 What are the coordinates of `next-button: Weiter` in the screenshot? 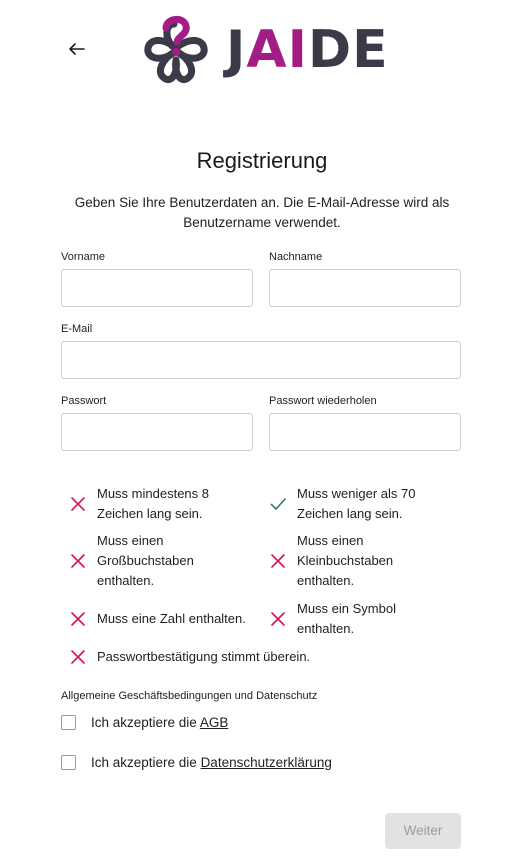 It's located at (423, 831).